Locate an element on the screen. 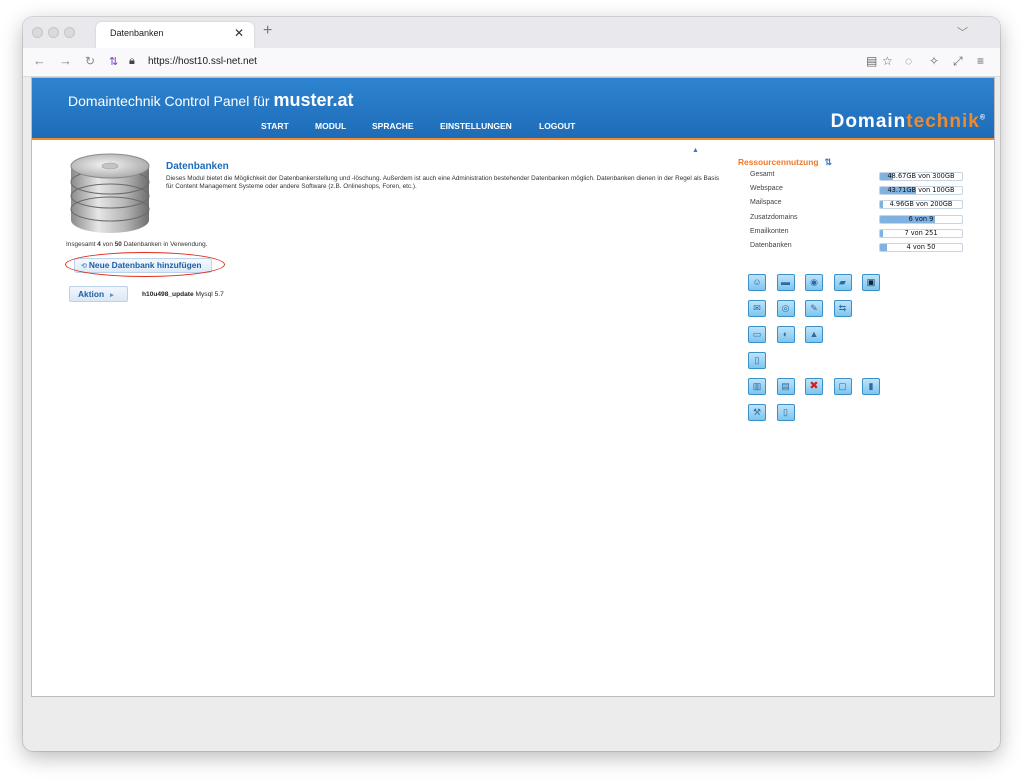  folder-icon: ▬ is located at coordinates (785, 282).